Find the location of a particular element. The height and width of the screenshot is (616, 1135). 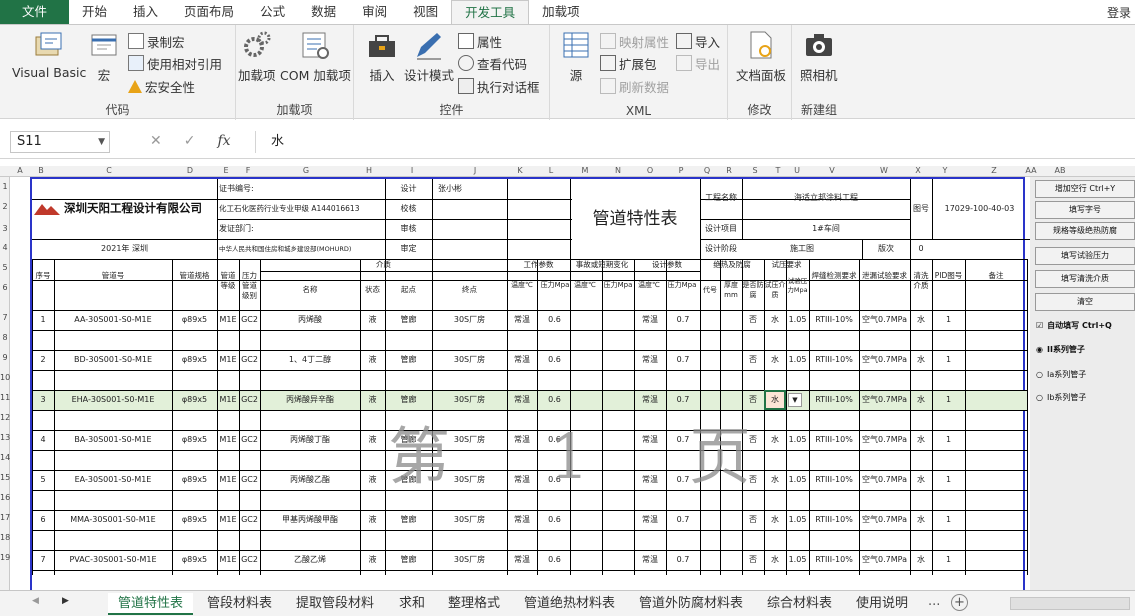

table-cell: 状态 is located at coordinates (372, 290).